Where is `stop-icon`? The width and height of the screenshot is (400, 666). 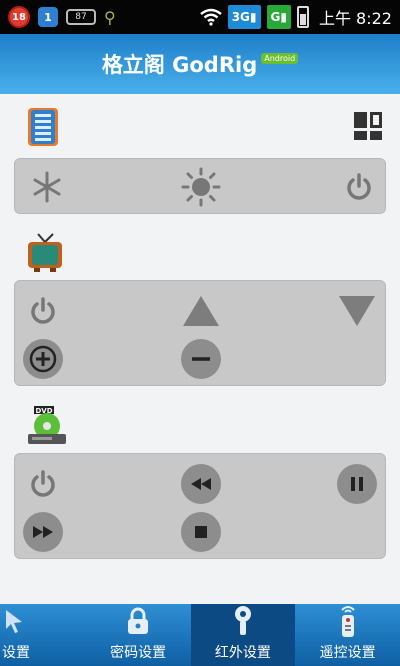
stop-icon is located at coordinates (201, 532).